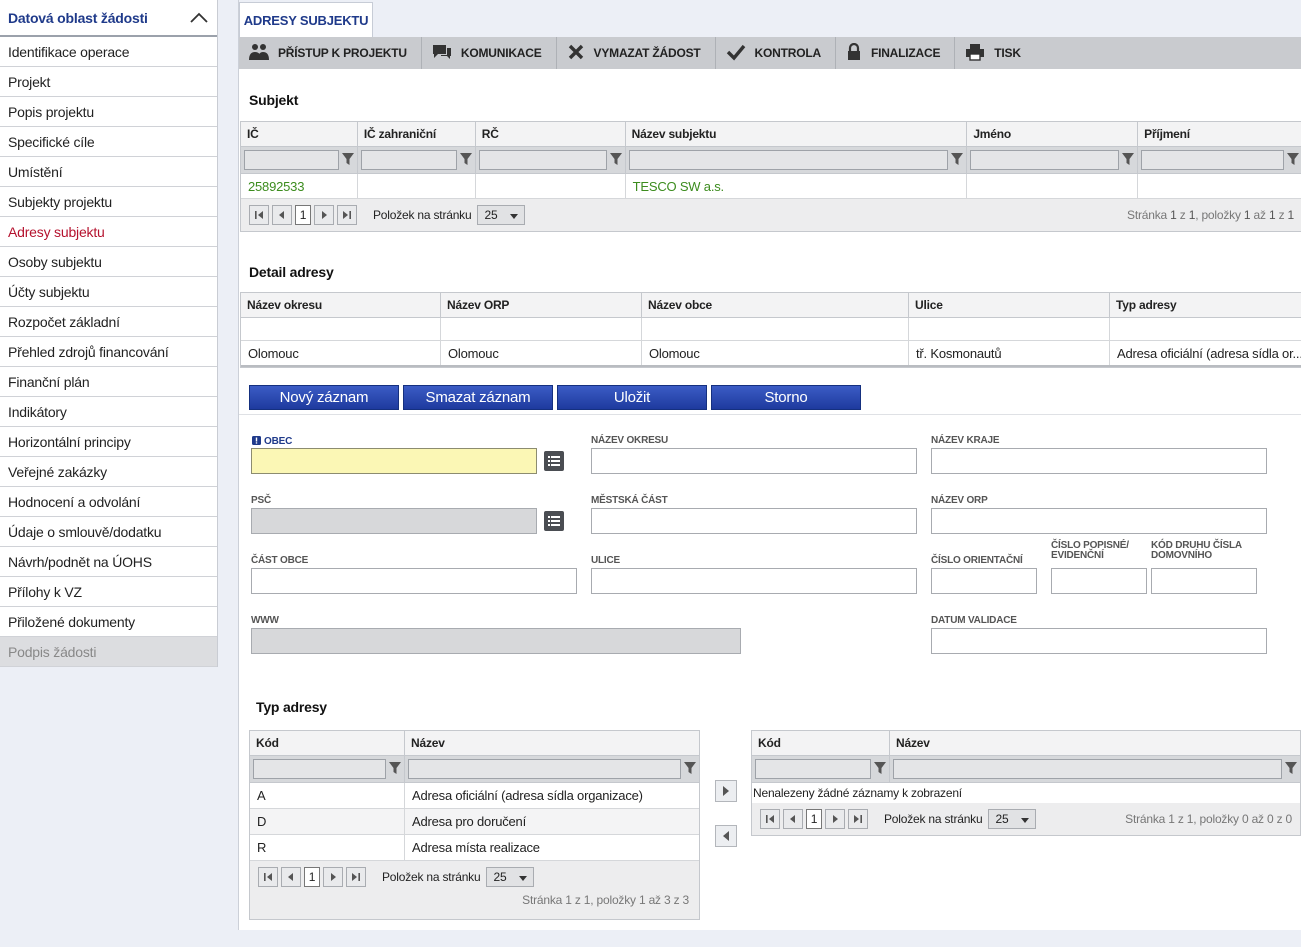 This screenshot has width=1301, height=947. What do you see at coordinates (554, 521) in the screenshot?
I see `psc-list-button` at bounding box center [554, 521].